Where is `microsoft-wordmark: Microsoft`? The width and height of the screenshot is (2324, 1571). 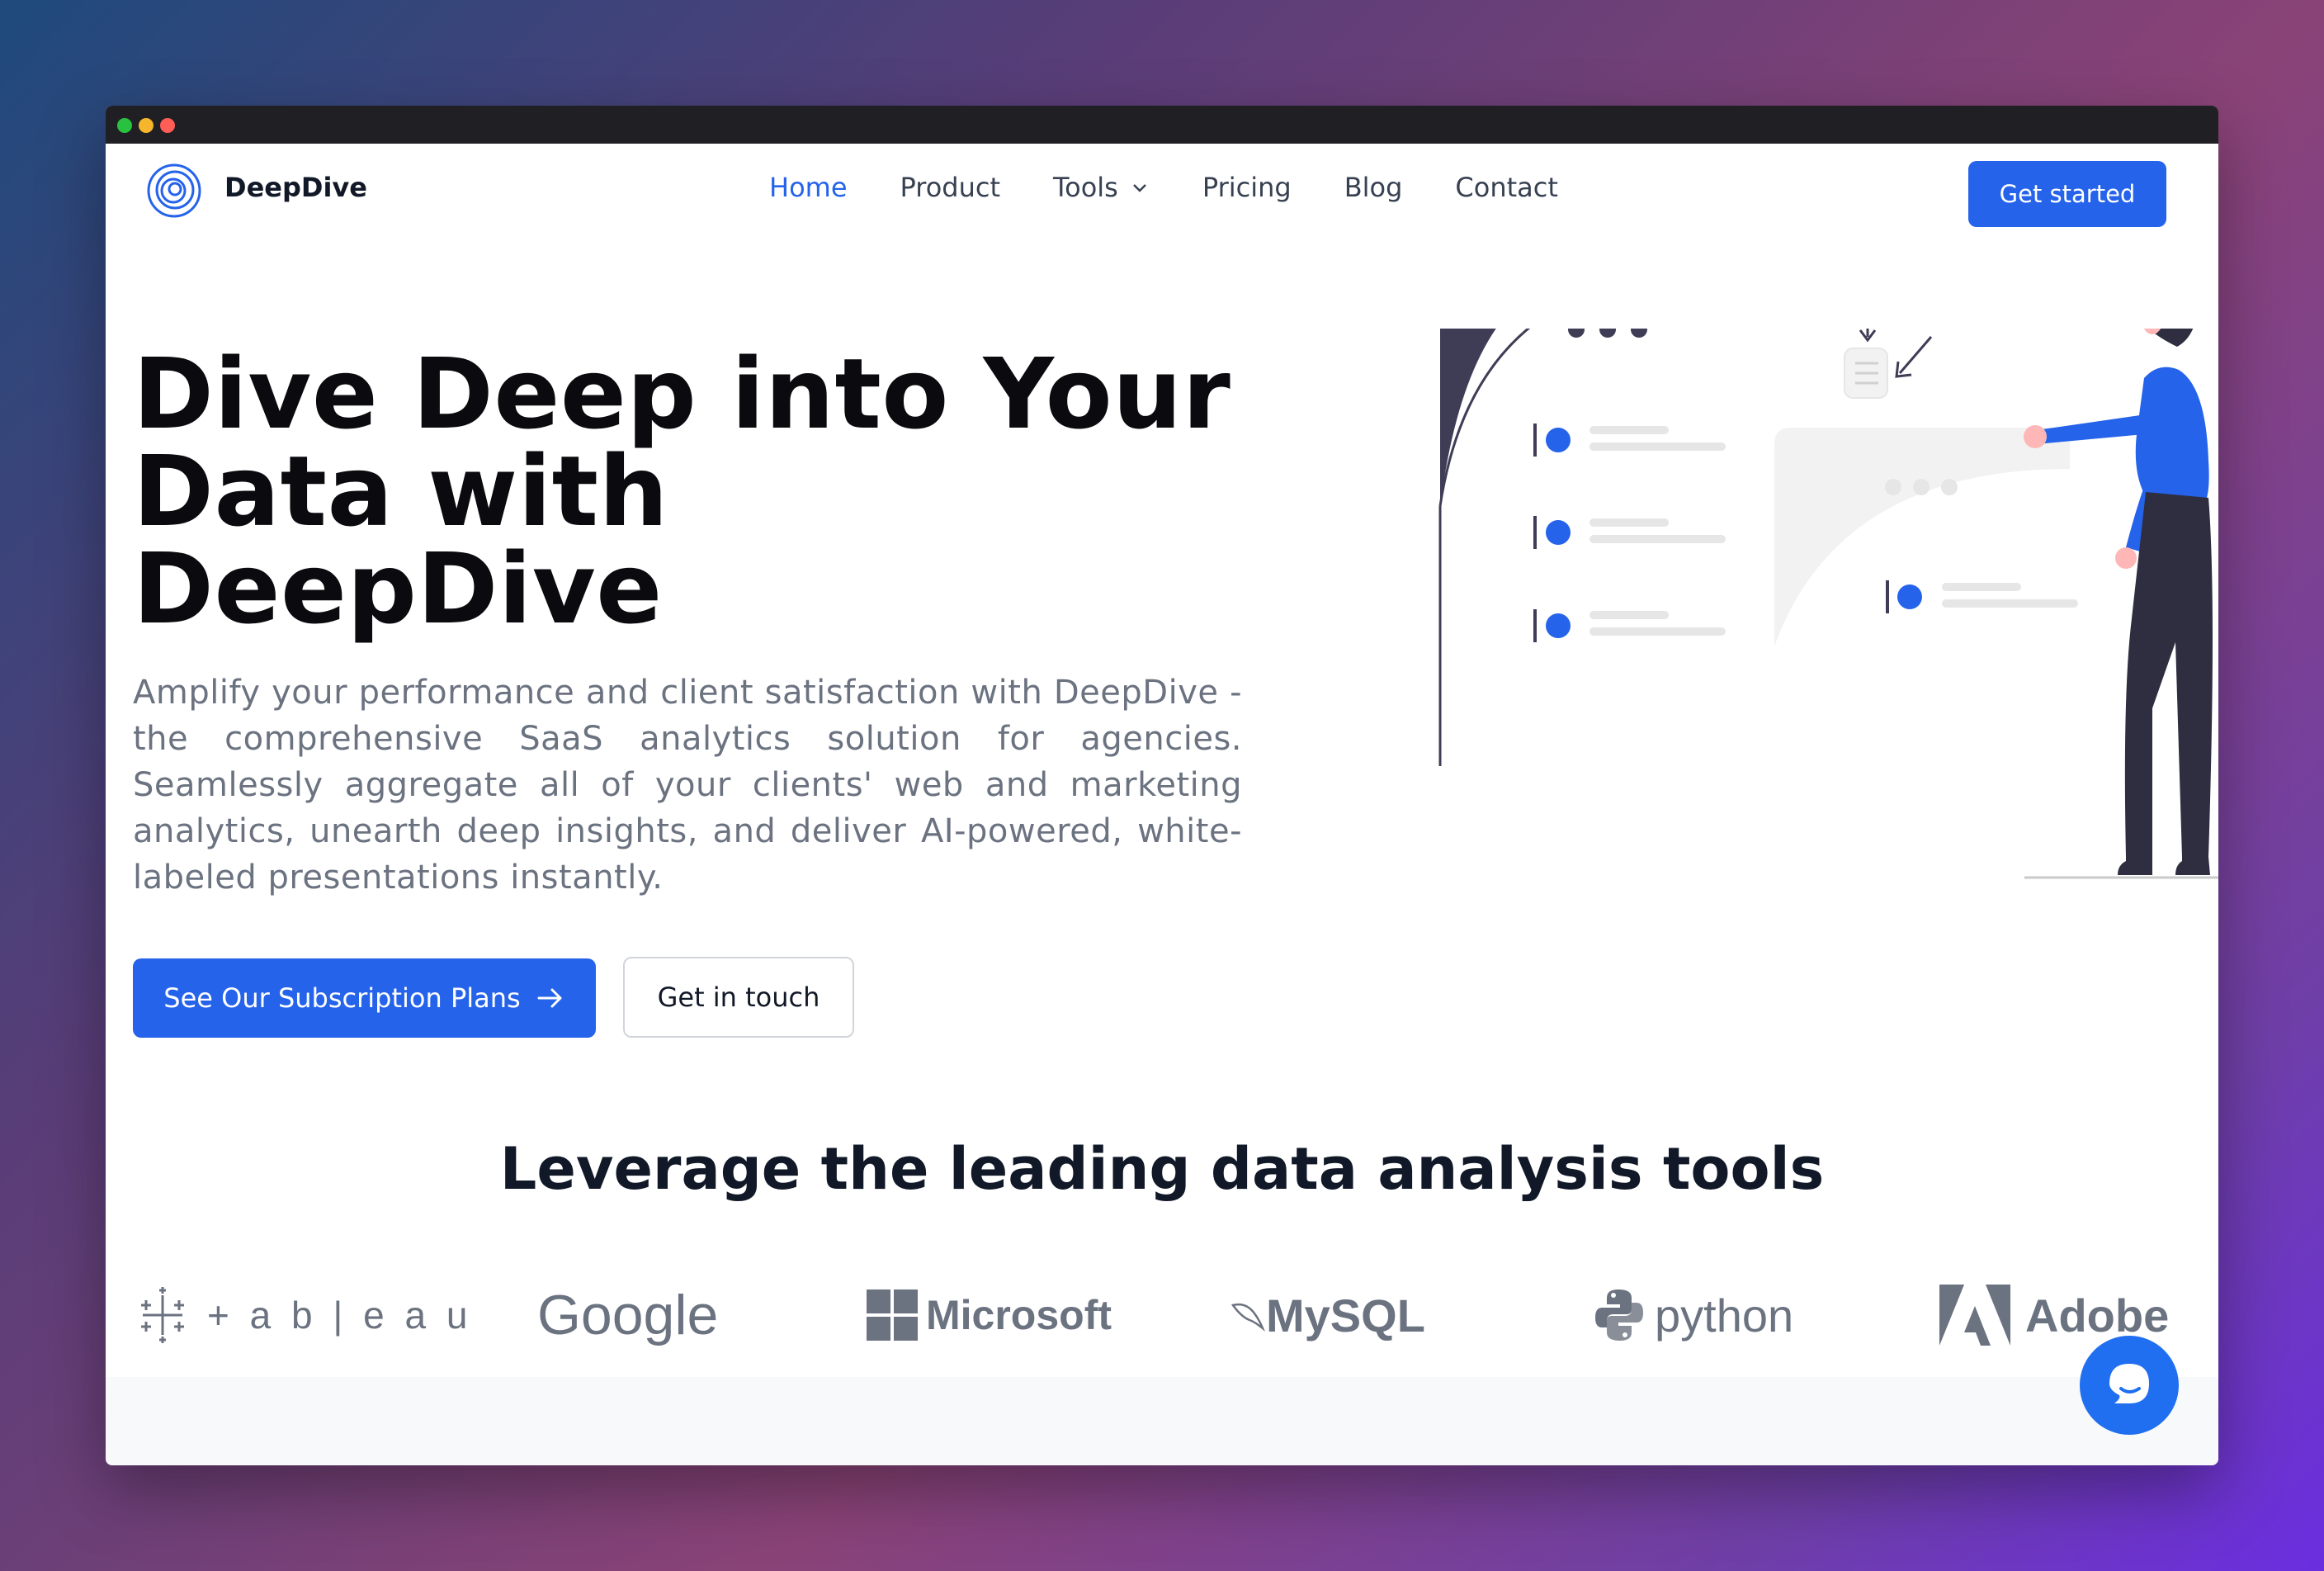 microsoft-wordmark: Microsoft is located at coordinates (1019, 1315).